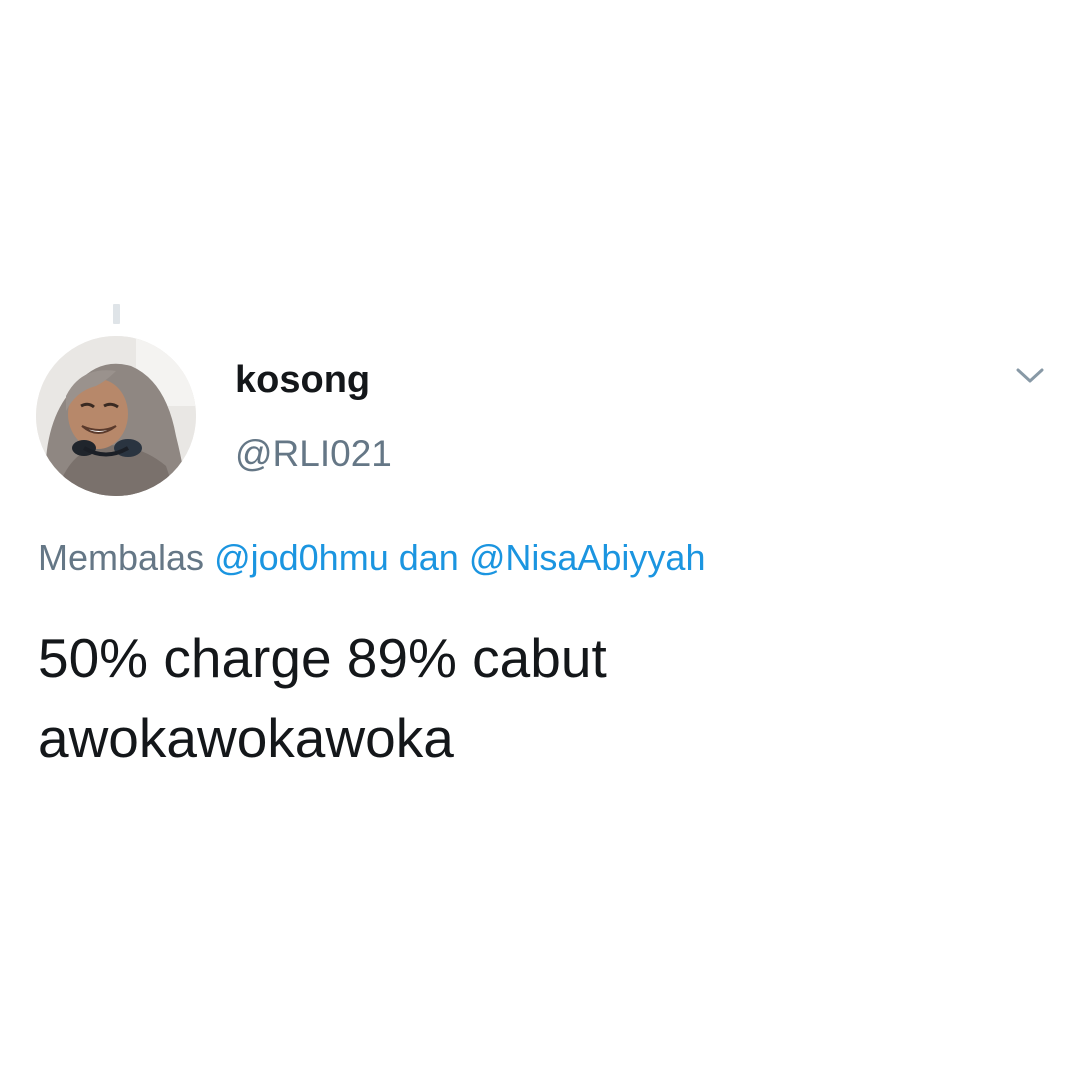  Describe the element at coordinates (313, 454) in the screenshot. I see `user-handle: @RLI021` at that location.